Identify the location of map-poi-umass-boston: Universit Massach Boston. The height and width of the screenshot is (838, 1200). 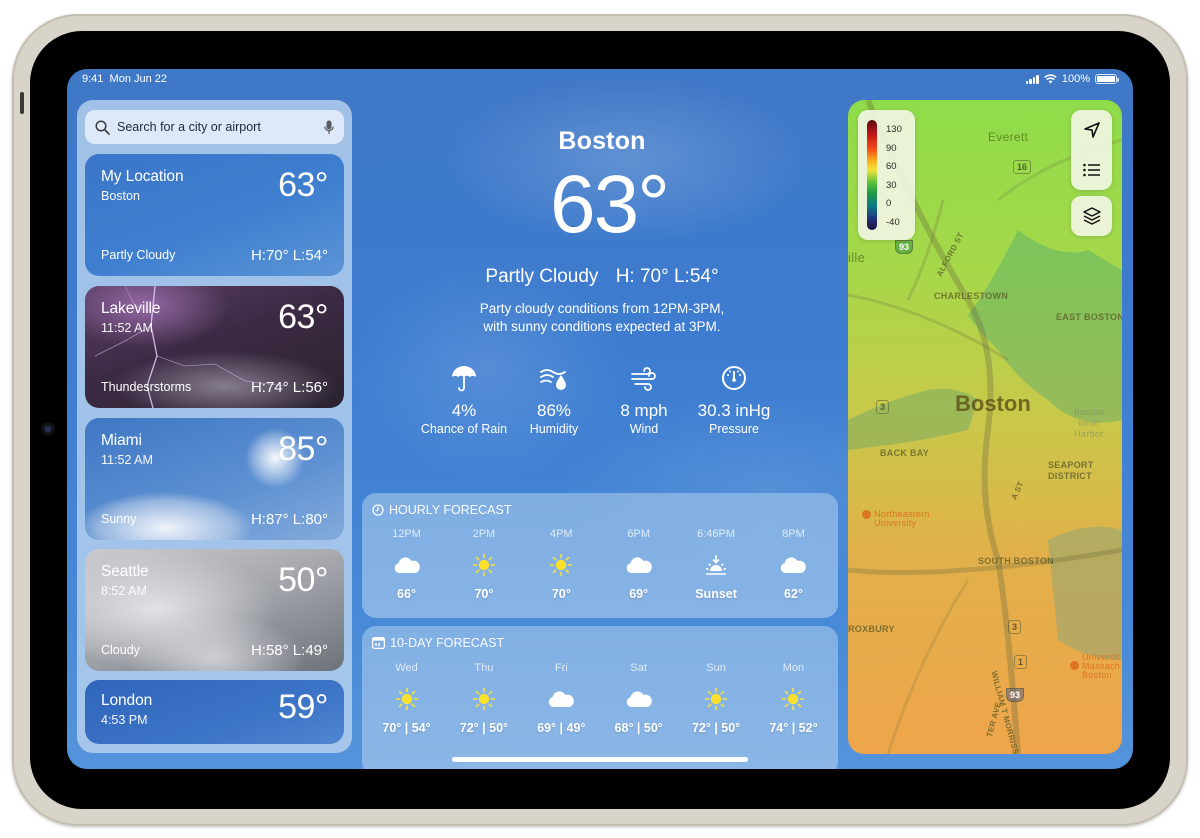
(1095, 666).